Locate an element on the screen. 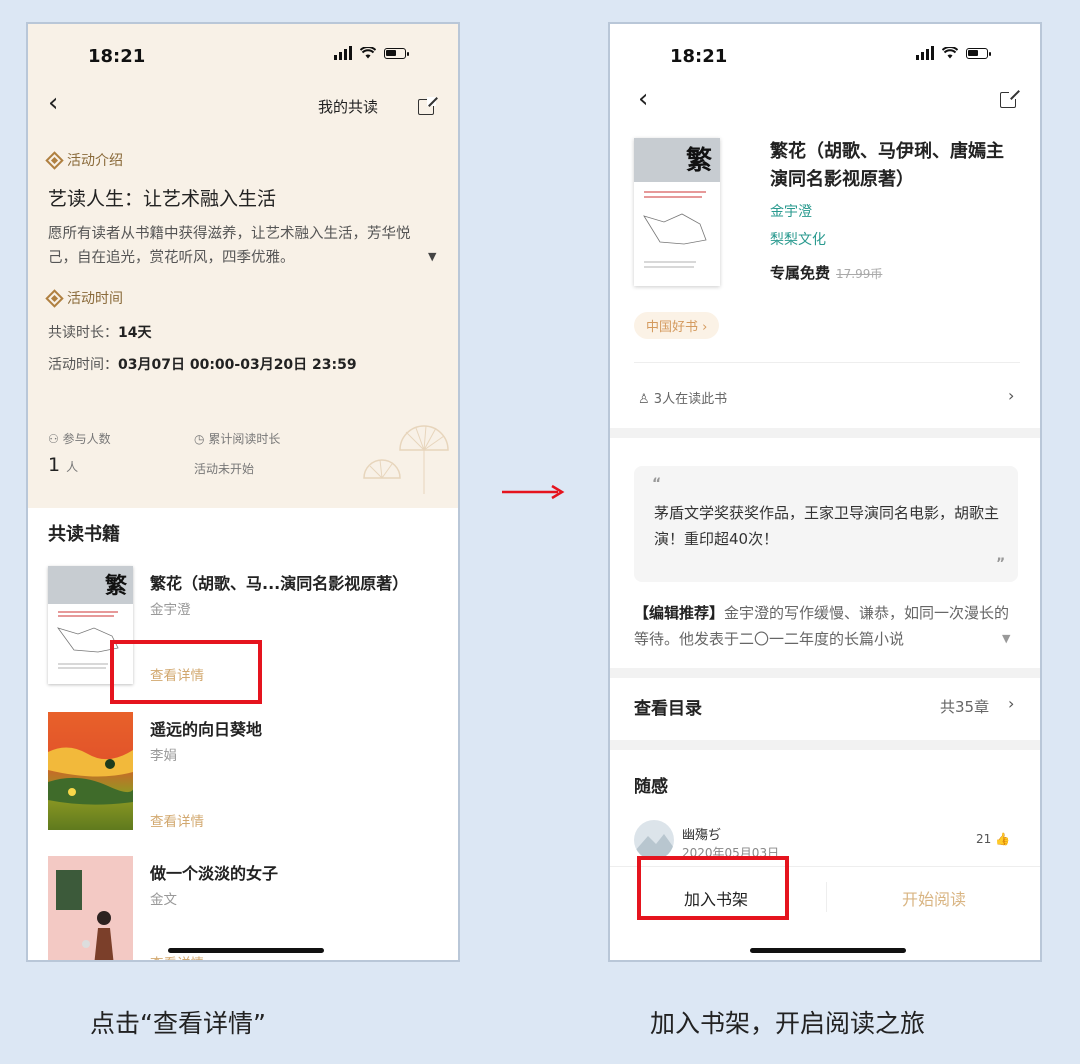 The height and width of the screenshot is (1064, 1080). price-line: 专属免费 17.99币 is located at coordinates (826, 272).